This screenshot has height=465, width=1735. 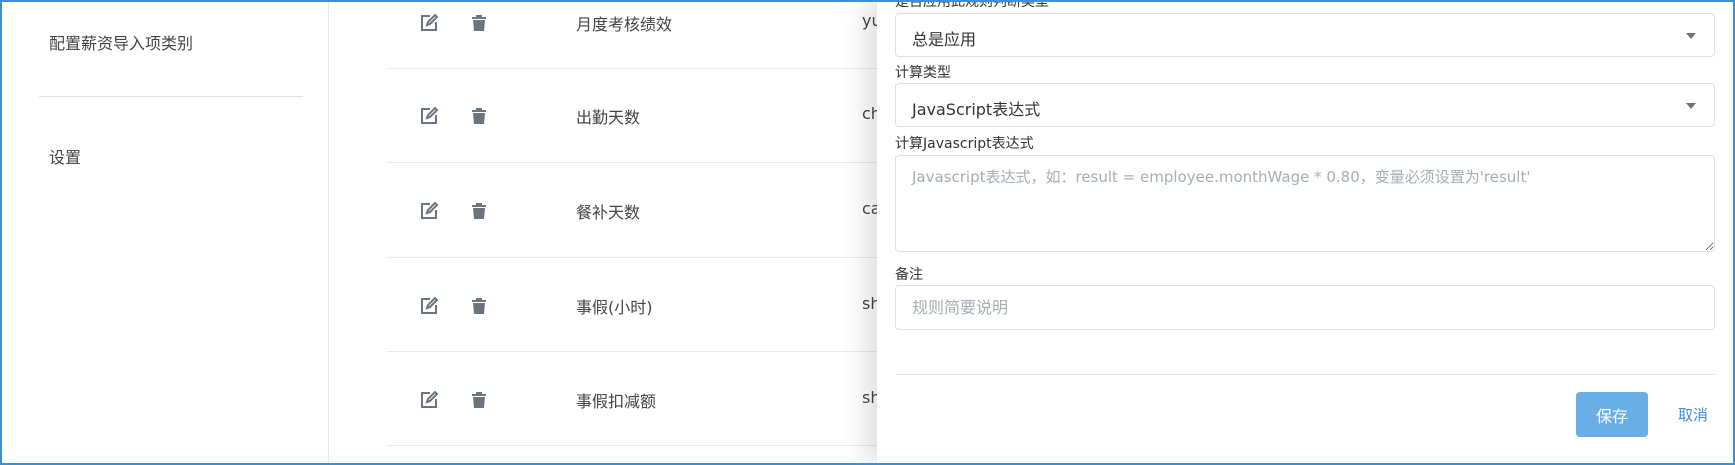 I want to click on table-row: 事假(小时) sh, so click(x=647, y=305).